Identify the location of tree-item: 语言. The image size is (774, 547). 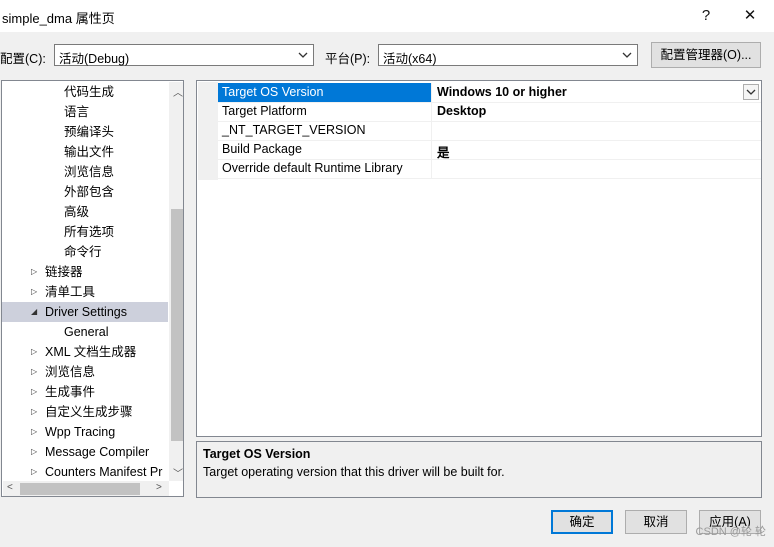
(85, 112).